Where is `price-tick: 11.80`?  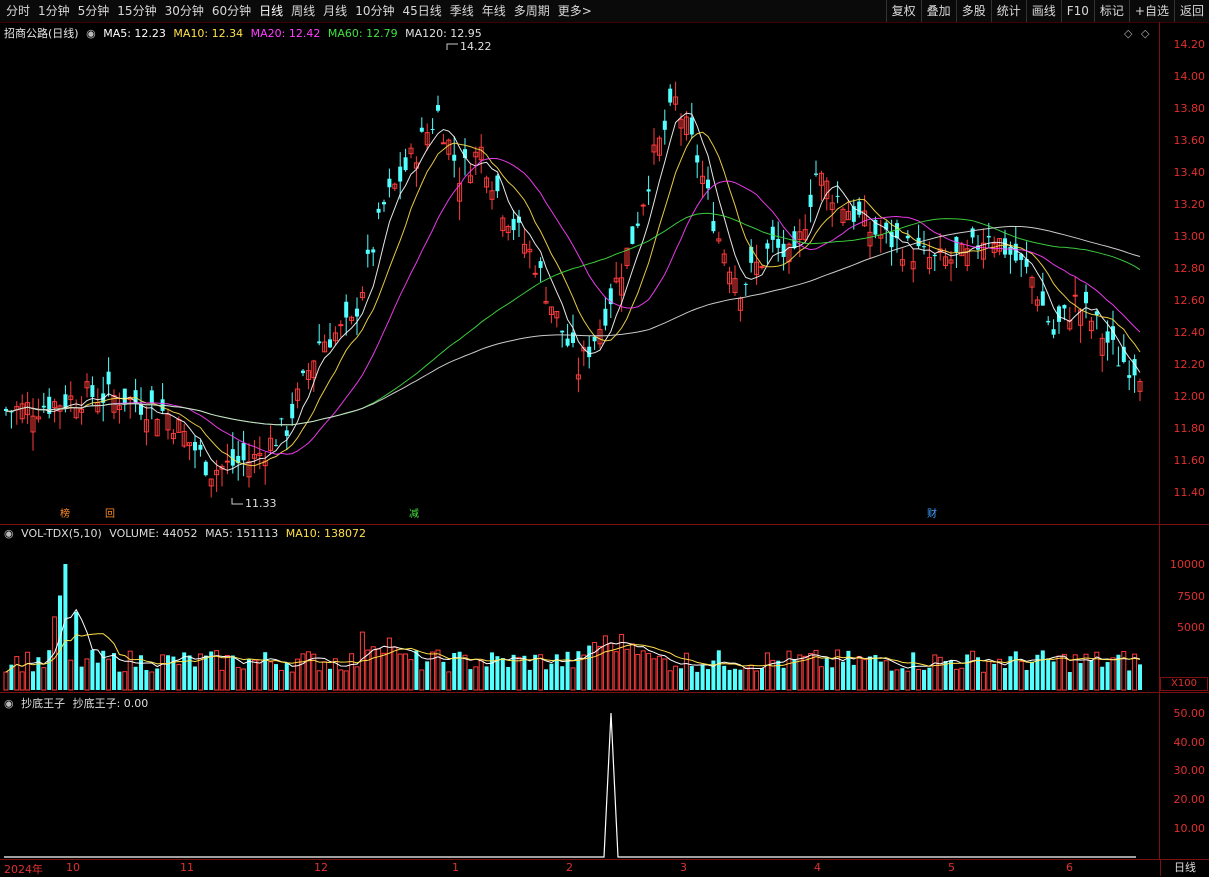 price-tick: 11.80 is located at coordinates (1189, 428).